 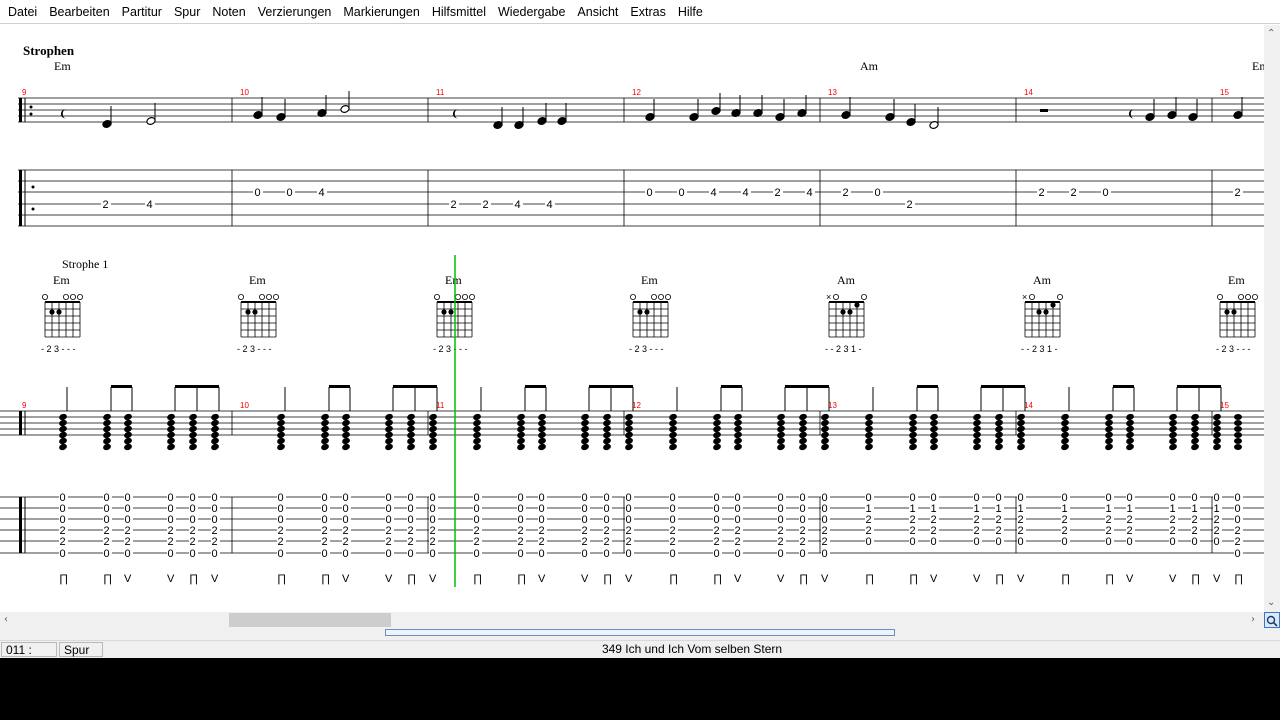 What do you see at coordinates (295, 12) in the screenshot?
I see `menu-verzierungen: Verzierungen` at bounding box center [295, 12].